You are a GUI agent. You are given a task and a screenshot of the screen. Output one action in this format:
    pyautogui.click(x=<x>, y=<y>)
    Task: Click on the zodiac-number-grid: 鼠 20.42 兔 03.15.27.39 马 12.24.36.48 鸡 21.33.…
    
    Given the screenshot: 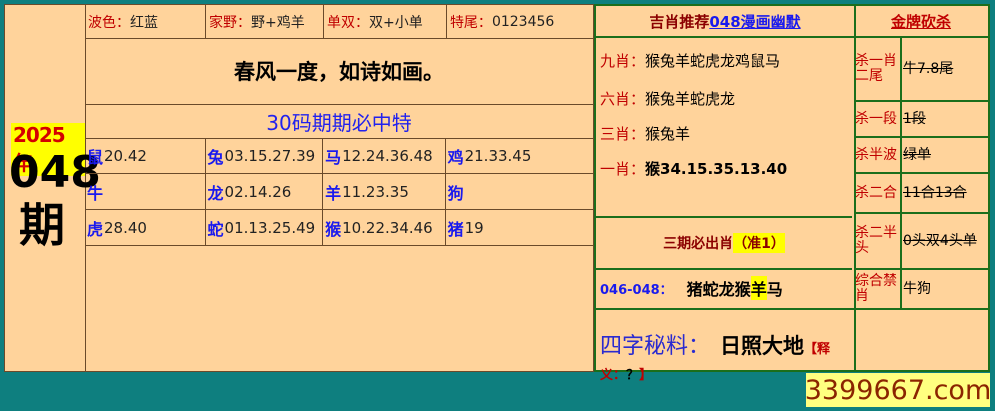 What is the action you would take?
    pyautogui.click(x=339, y=192)
    